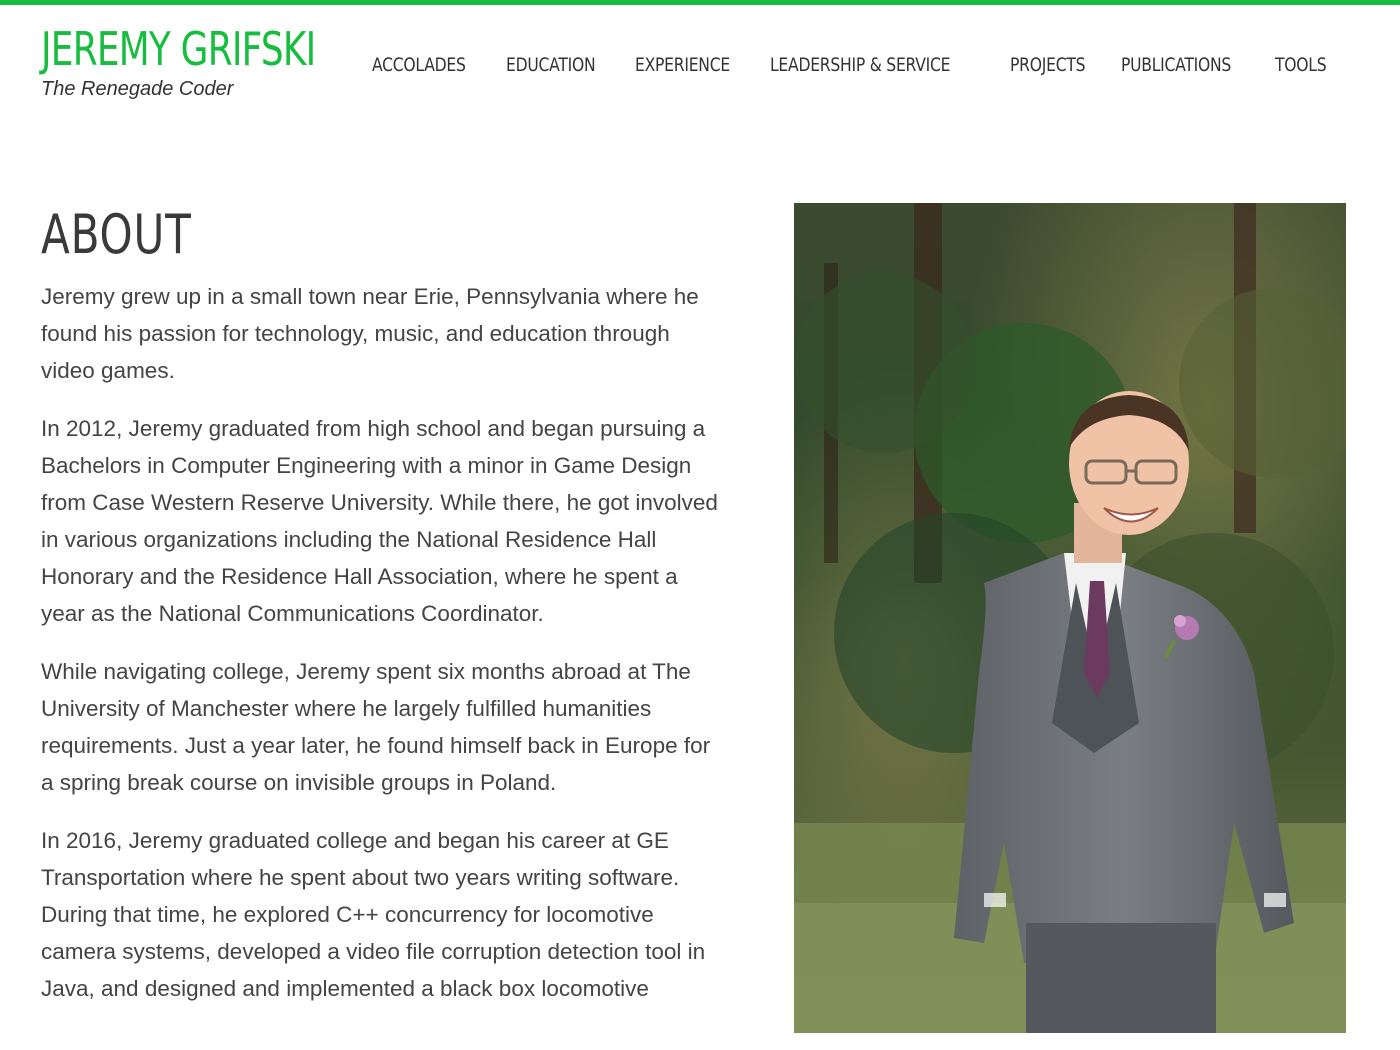 This screenshot has height=1050, width=1400. Describe the element at coordinates (1176, 65) in the screenshot. I see `nav-label: PUBLICATIONS` at that location.